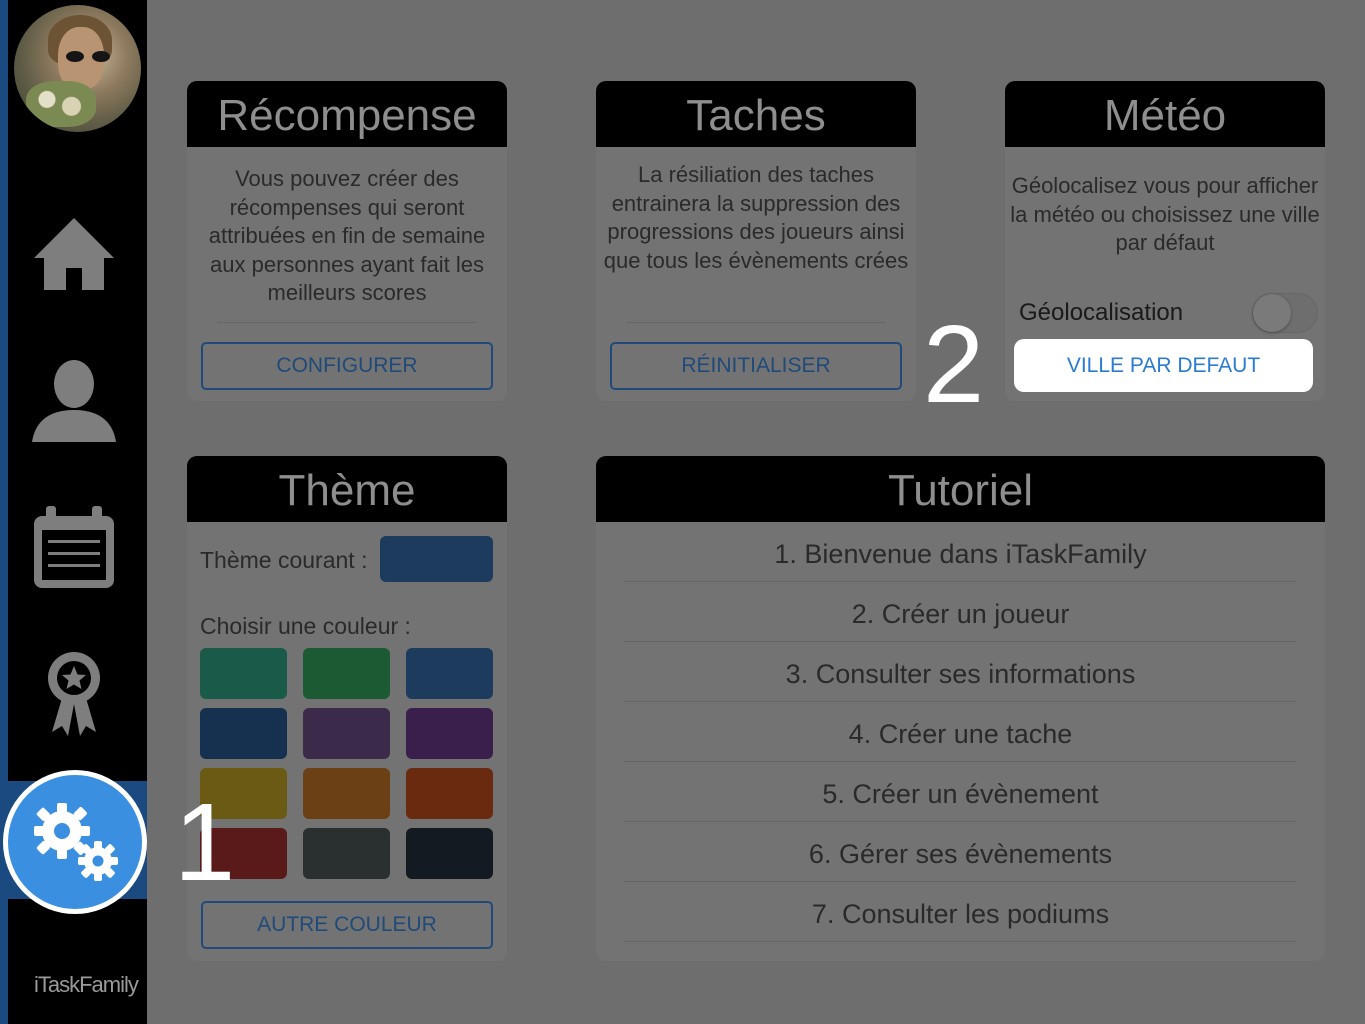 Image resolution: width=1365 pixels, height=1024 pixels. Describe the element at coordinates (284, 560) in the screenshot. I see `current-theme-label: Thème courant :` at that location.